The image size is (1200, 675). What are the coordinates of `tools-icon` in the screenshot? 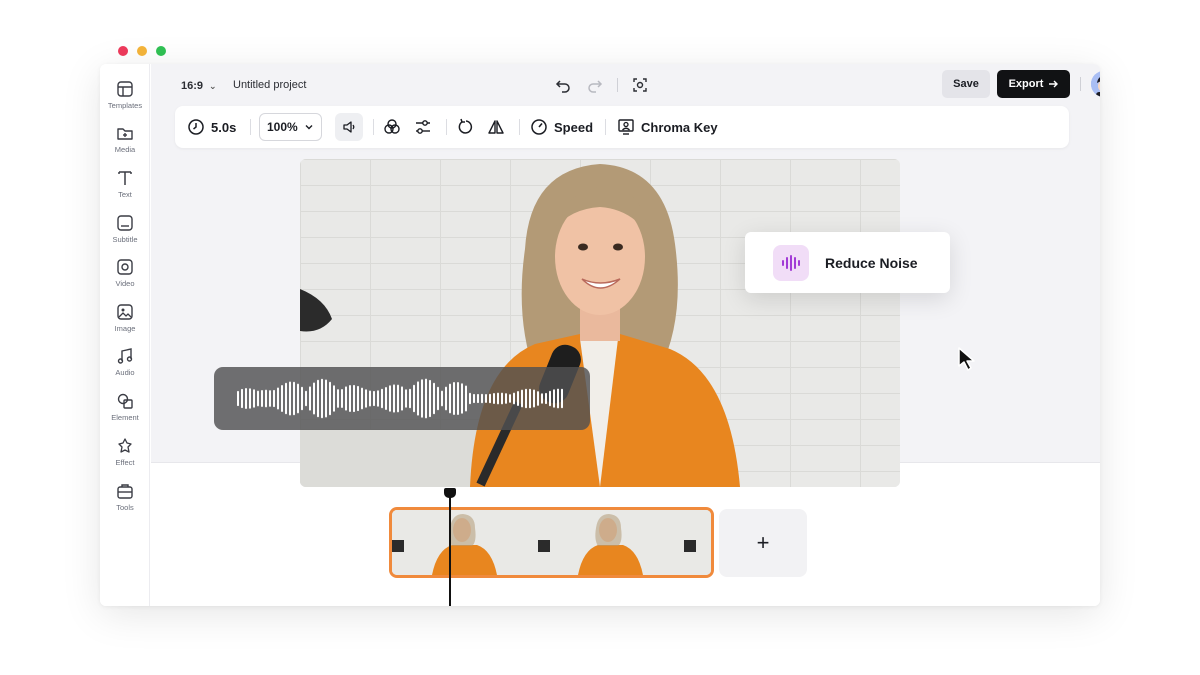 It's located at (125, 491).